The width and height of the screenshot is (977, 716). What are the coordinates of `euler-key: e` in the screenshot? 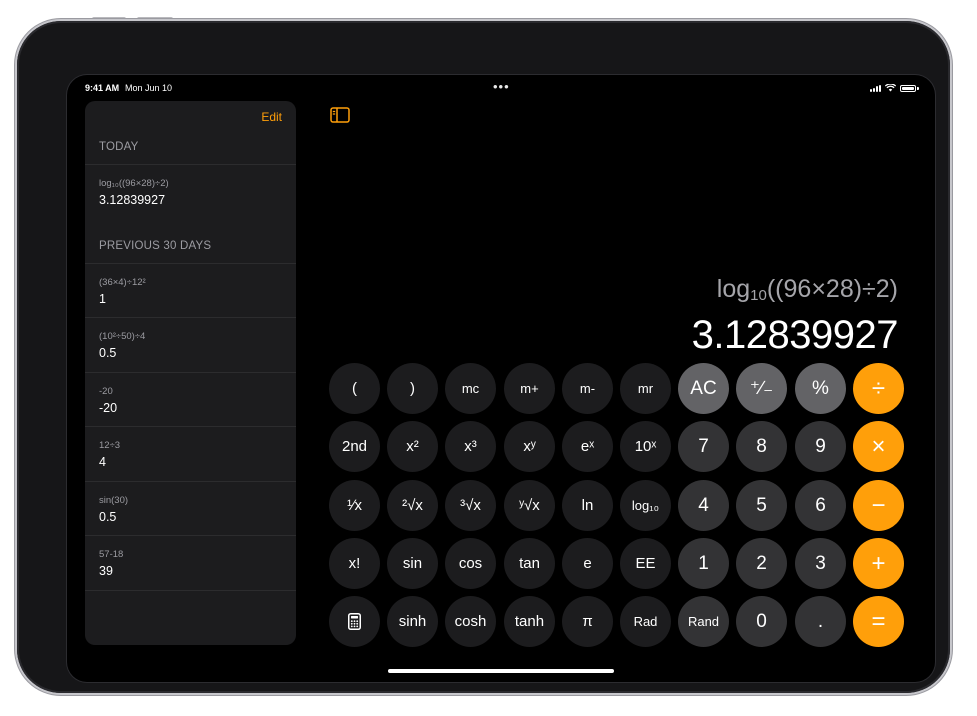 It's located at (587, 563).